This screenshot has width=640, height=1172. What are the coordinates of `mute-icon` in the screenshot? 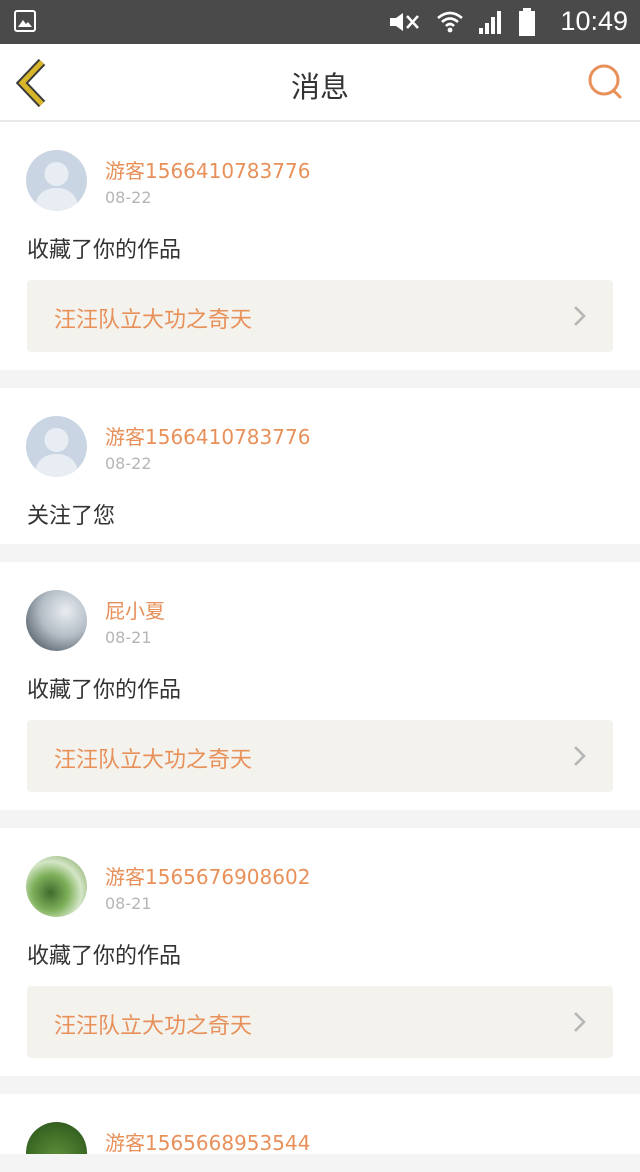 It's located at (404, 22).